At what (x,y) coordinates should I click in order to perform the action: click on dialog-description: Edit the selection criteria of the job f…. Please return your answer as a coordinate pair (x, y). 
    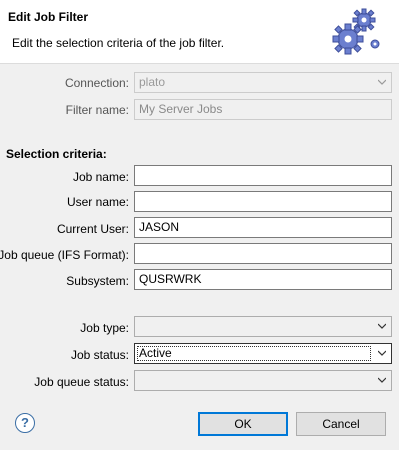
    Looking at the image, I should click on (118, 43).